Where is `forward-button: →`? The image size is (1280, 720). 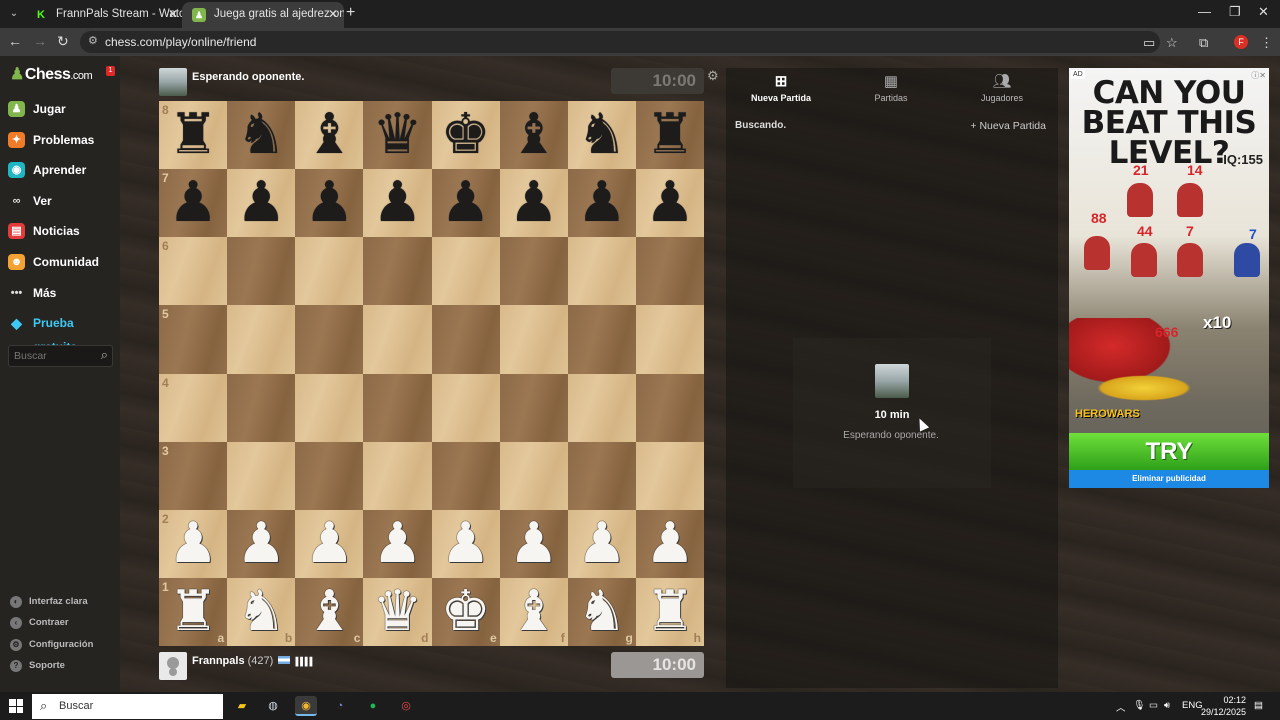
forward-button: → is located at coordinates (40, 41).